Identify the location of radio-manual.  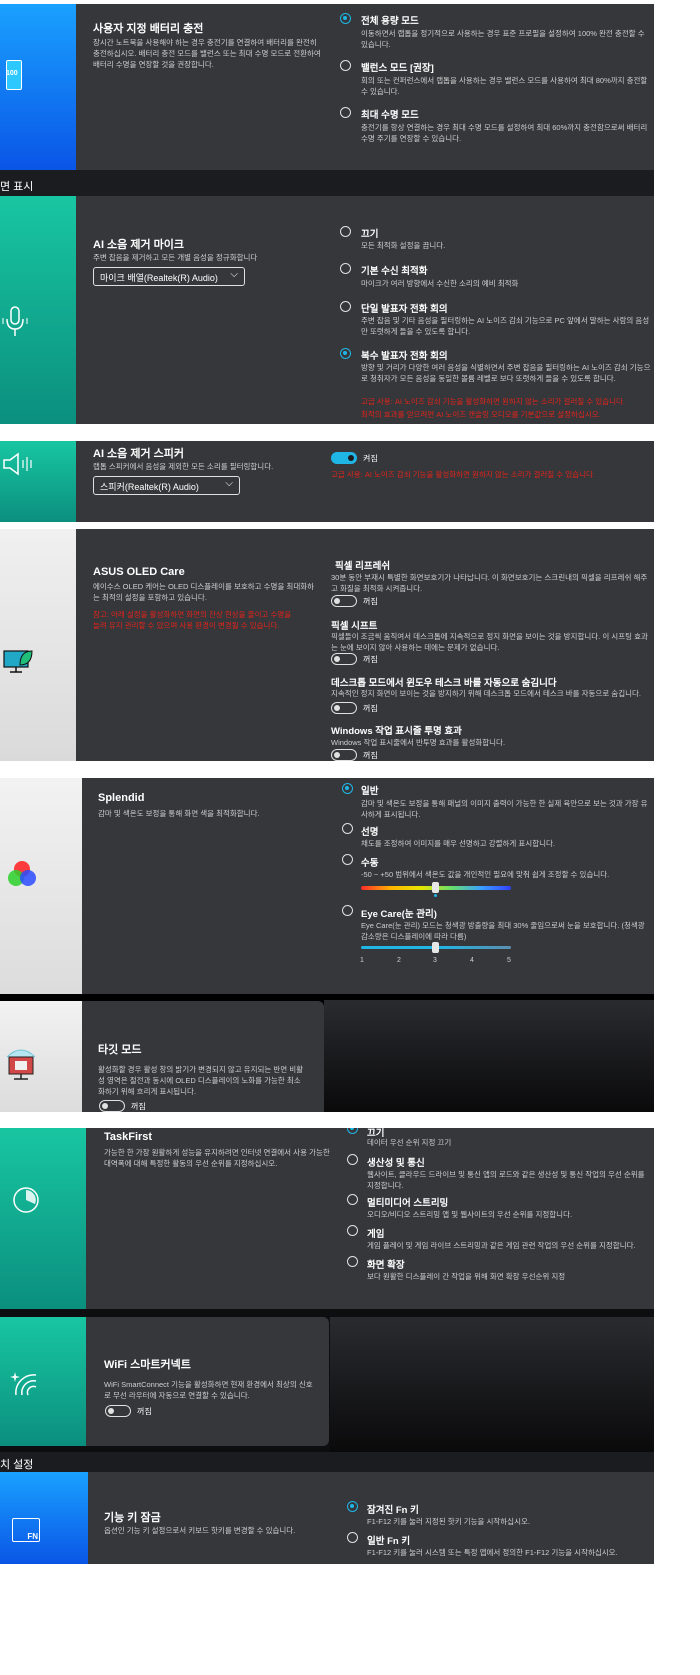
(347, 859).